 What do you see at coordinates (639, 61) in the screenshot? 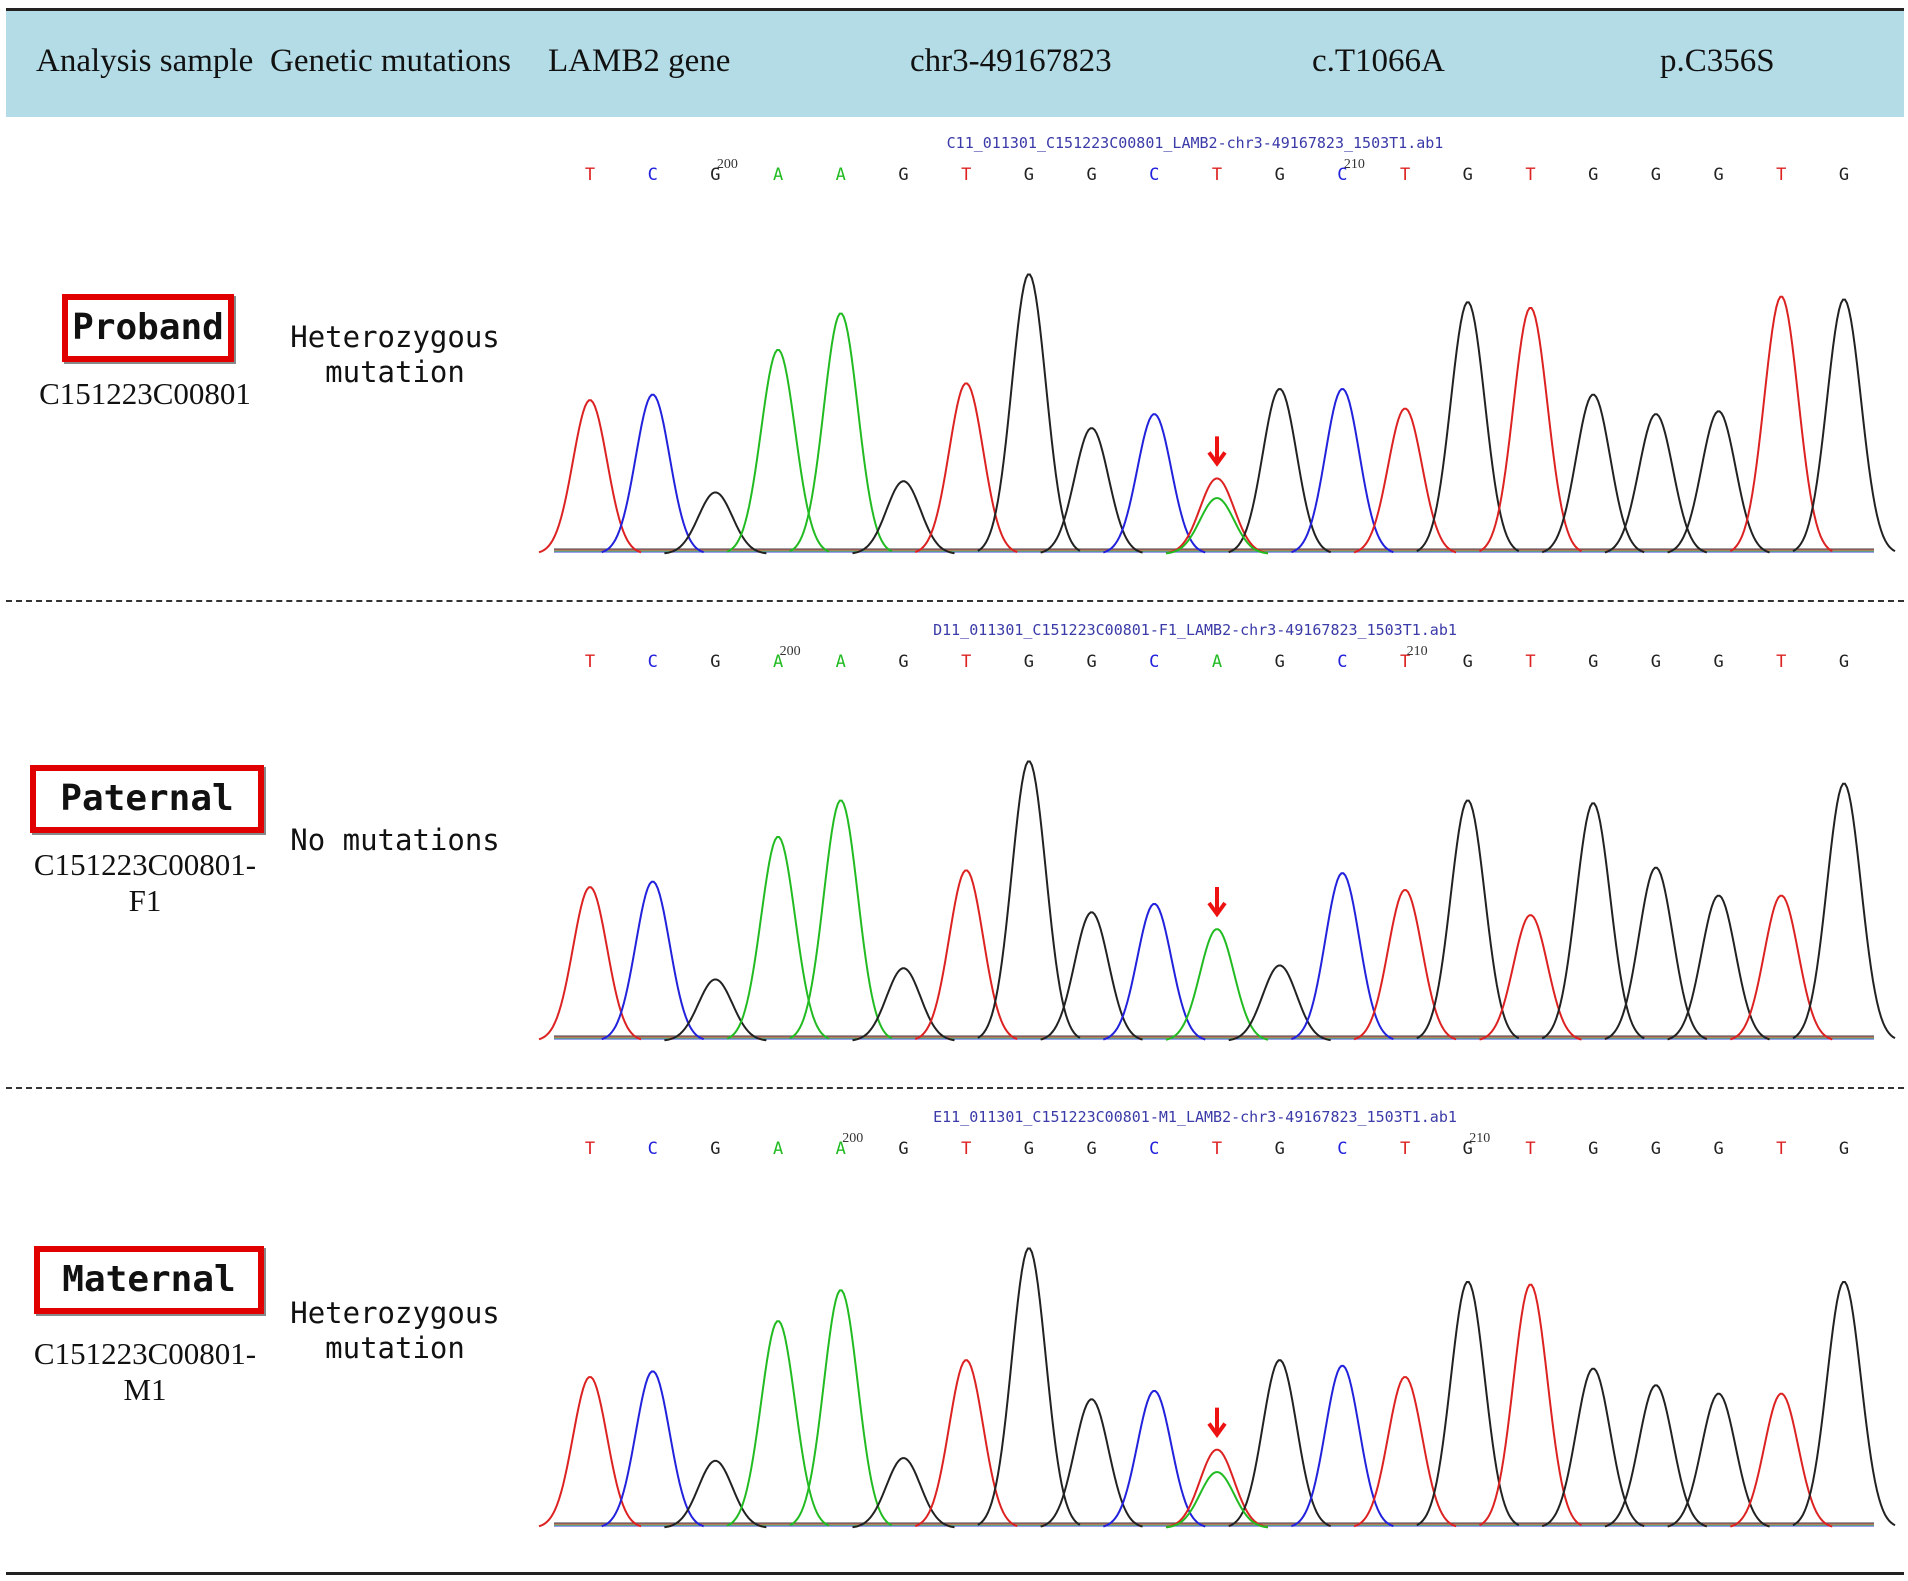
I see `header-gene: LAMB2 gene` at bounding box center [639, 61].